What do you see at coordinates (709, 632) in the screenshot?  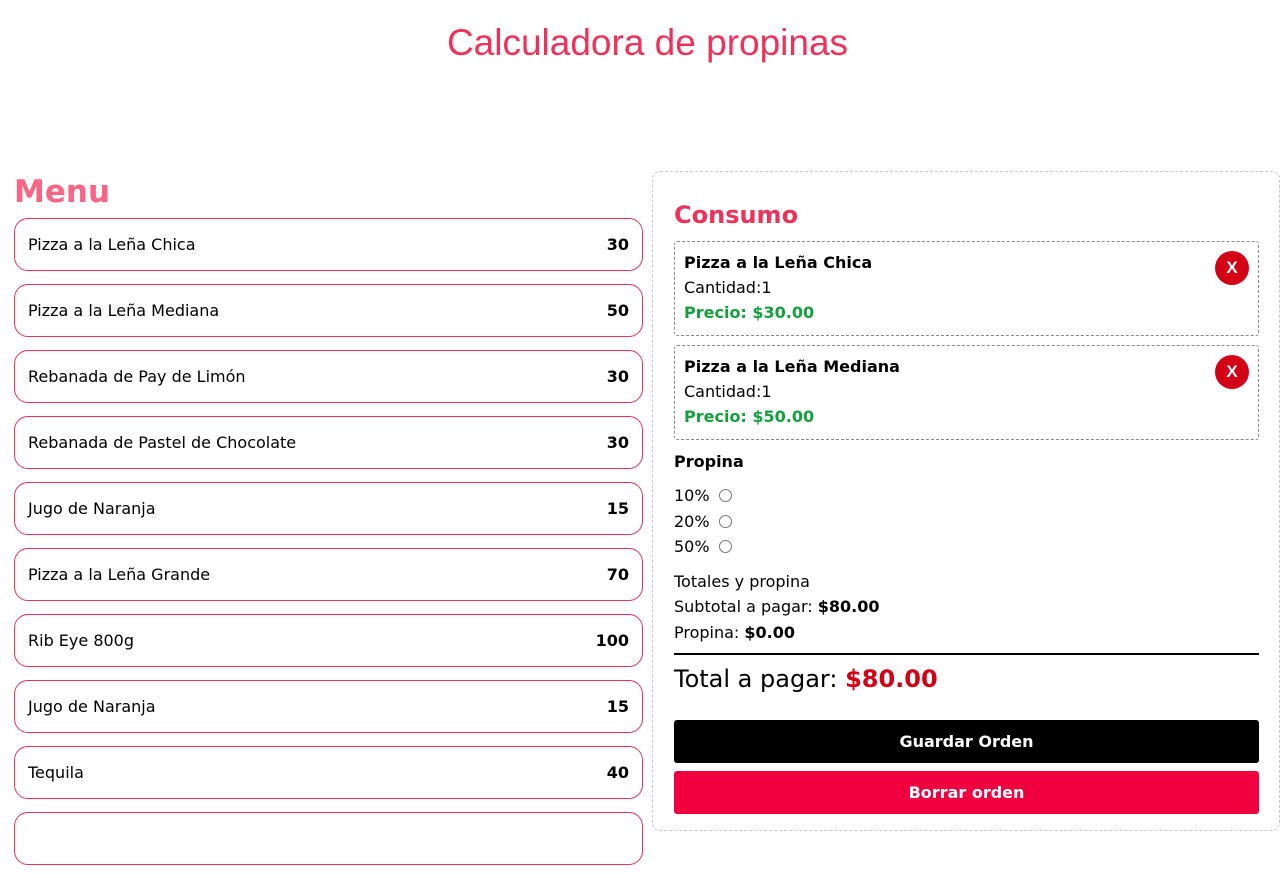 I see `tip-amount-label: Propina:` at bounding box center [709, 632].